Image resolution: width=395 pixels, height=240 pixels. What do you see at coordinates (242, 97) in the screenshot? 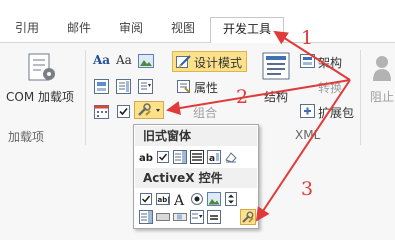
I see `annotation-number-2: 2` at bounding box center [242, 97].